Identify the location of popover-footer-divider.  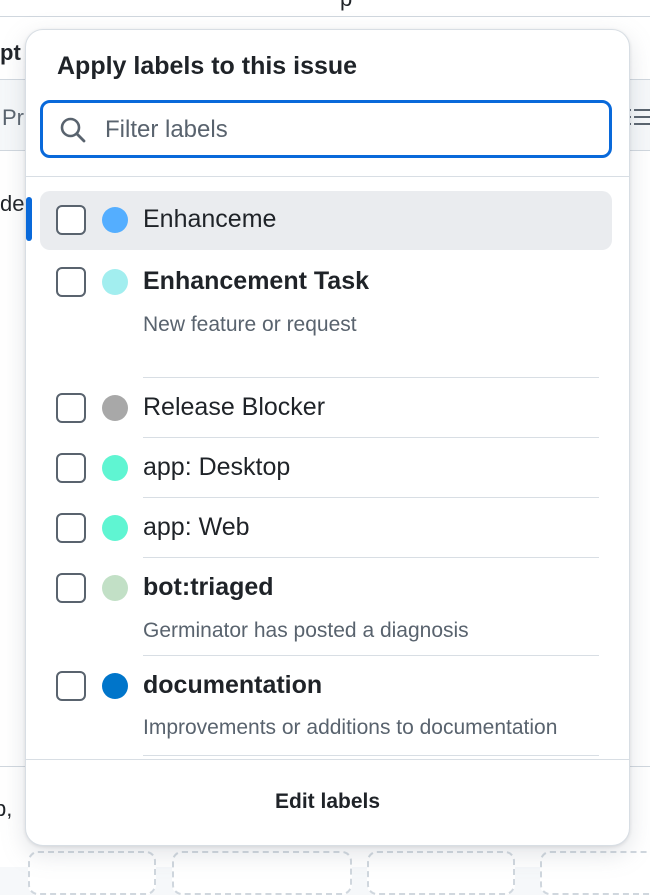
(327, 759).